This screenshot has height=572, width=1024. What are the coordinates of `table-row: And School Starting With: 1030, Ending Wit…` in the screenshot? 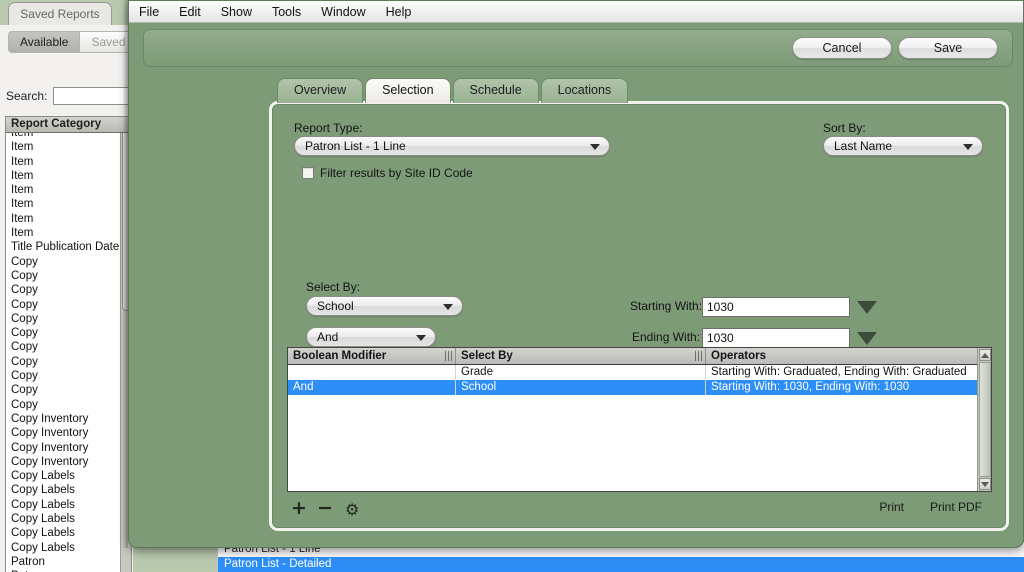 It's located at (632, 387).